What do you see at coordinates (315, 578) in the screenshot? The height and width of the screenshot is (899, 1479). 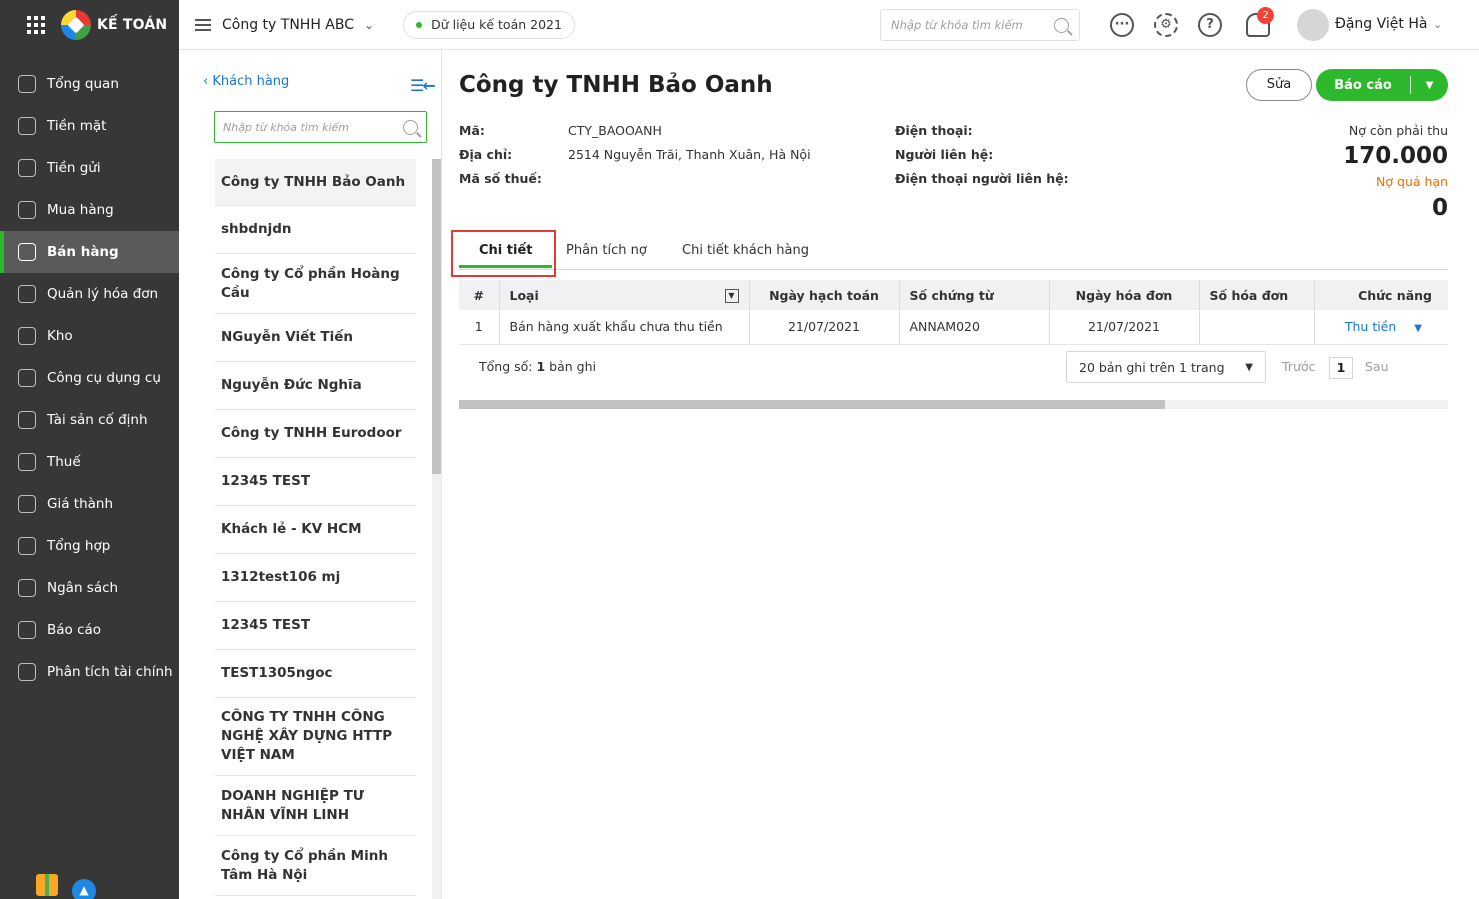 I see `list-item: 1312test106 mj` at bounding box center [315, 578].